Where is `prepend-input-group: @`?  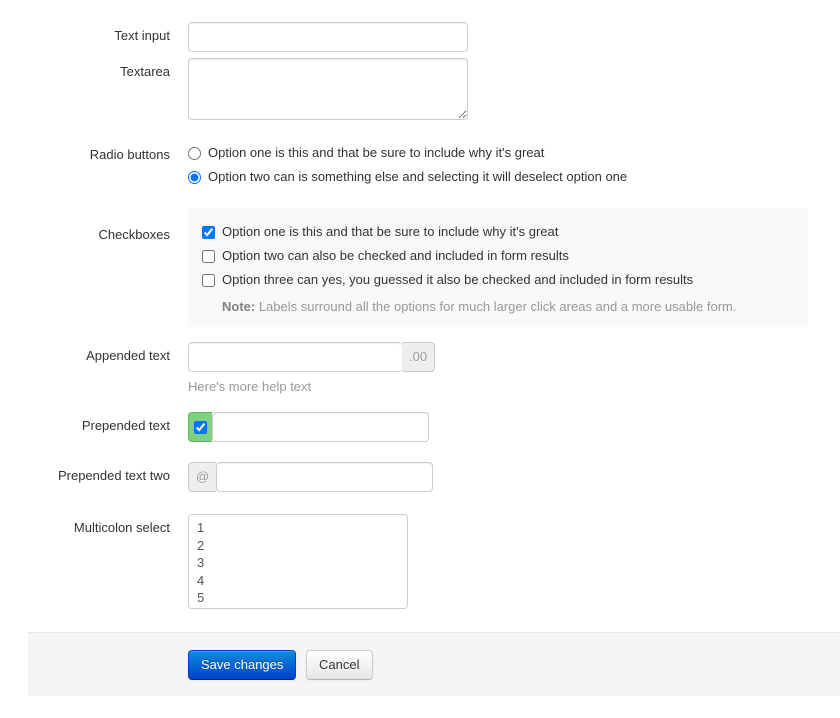
prepend-input-group: @ is located at coordinates (514, 477).